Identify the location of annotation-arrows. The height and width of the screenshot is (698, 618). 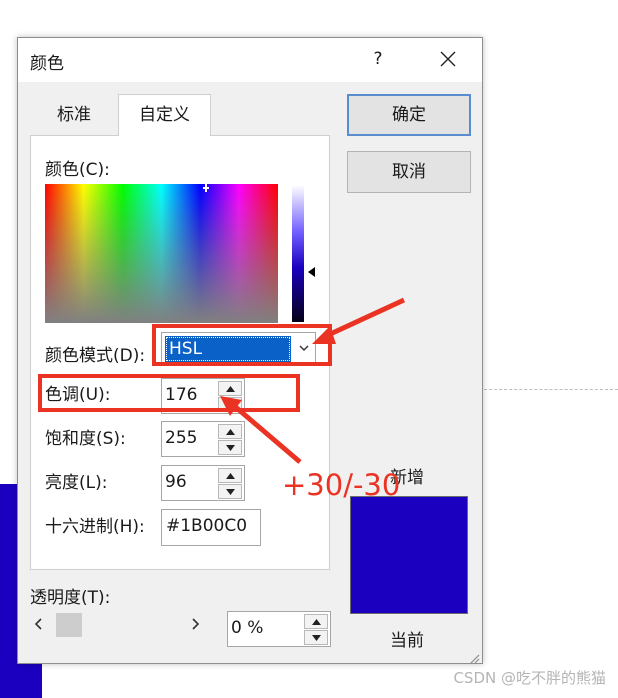
(313, 380).